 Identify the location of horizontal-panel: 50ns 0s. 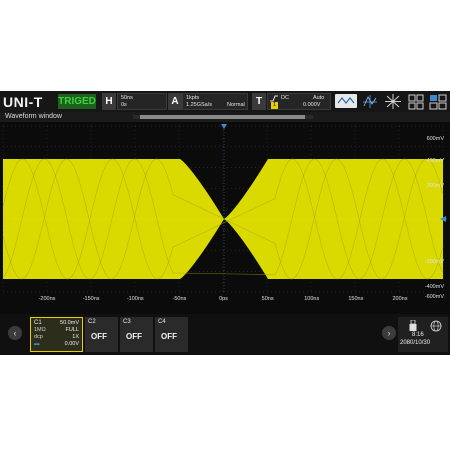
(142, 101).